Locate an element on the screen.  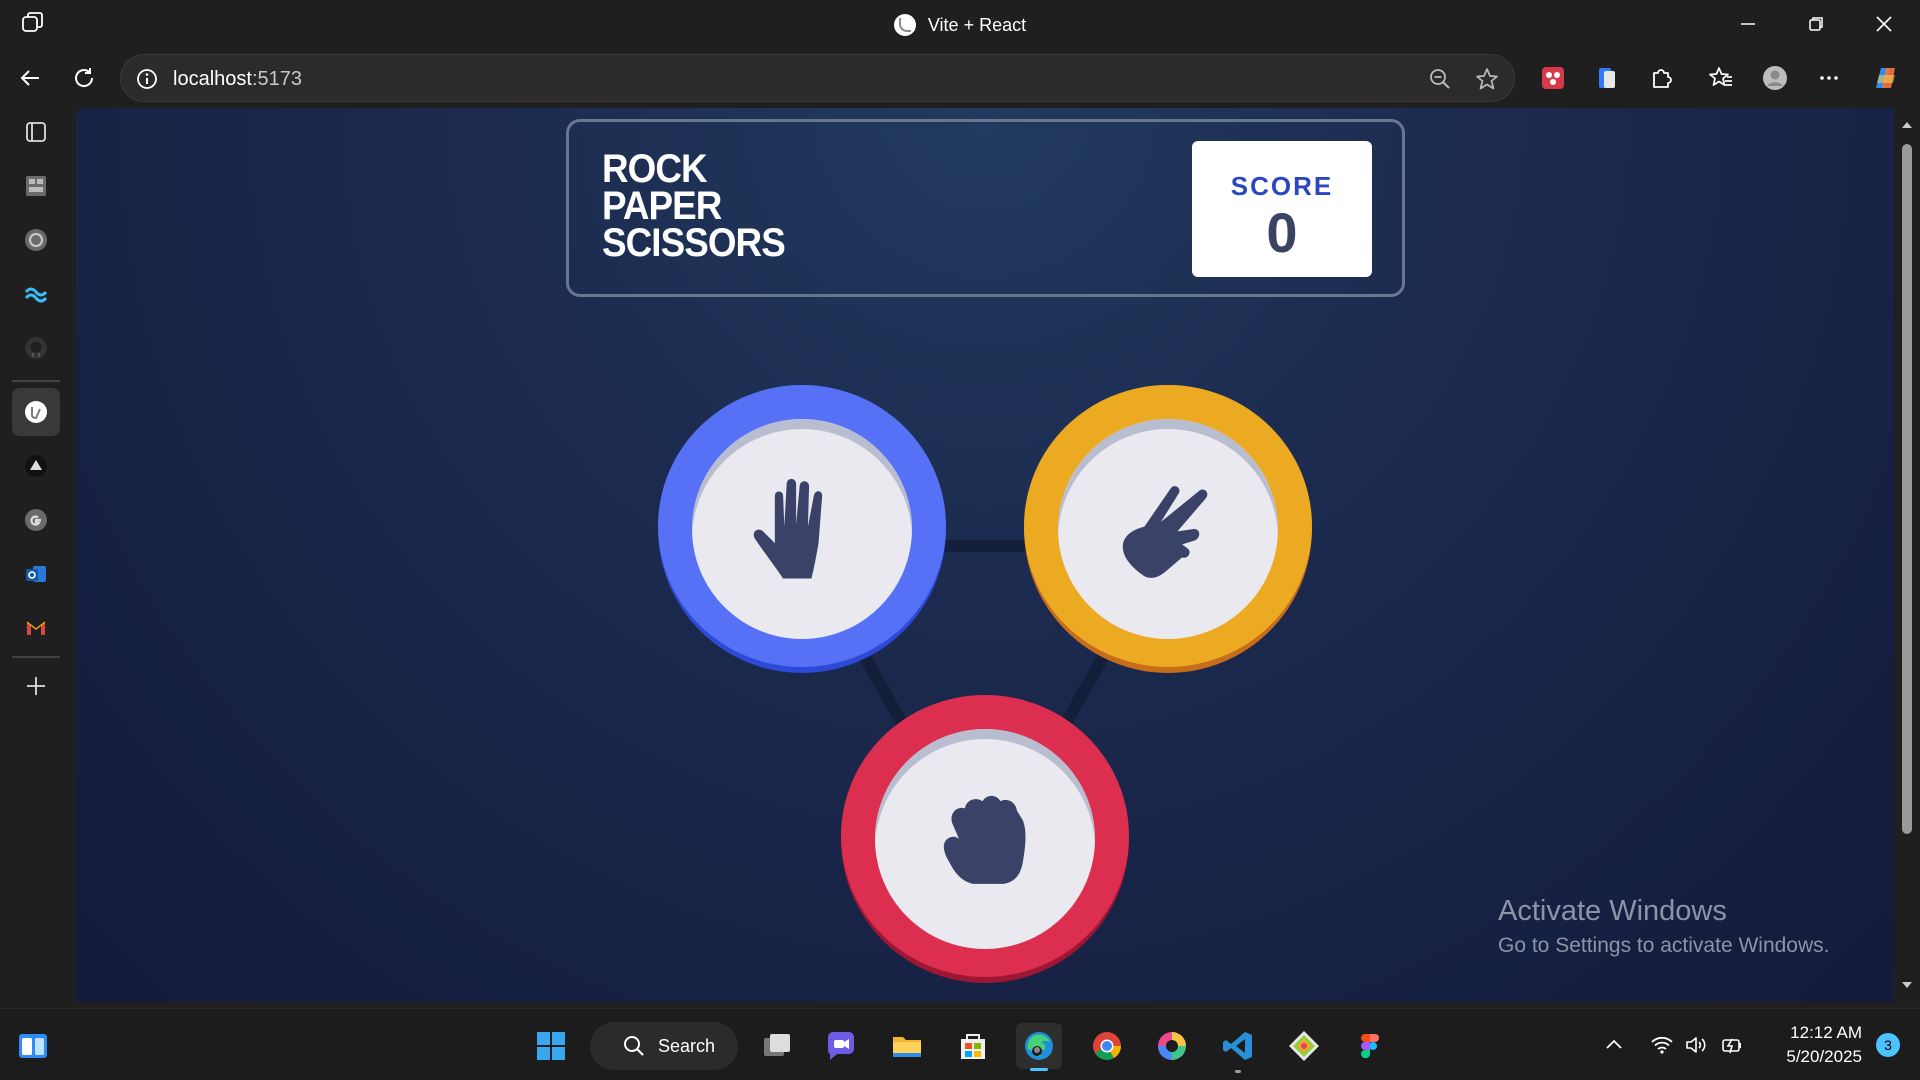
taskbar-search: Search is located at coordinates (664, 1046).